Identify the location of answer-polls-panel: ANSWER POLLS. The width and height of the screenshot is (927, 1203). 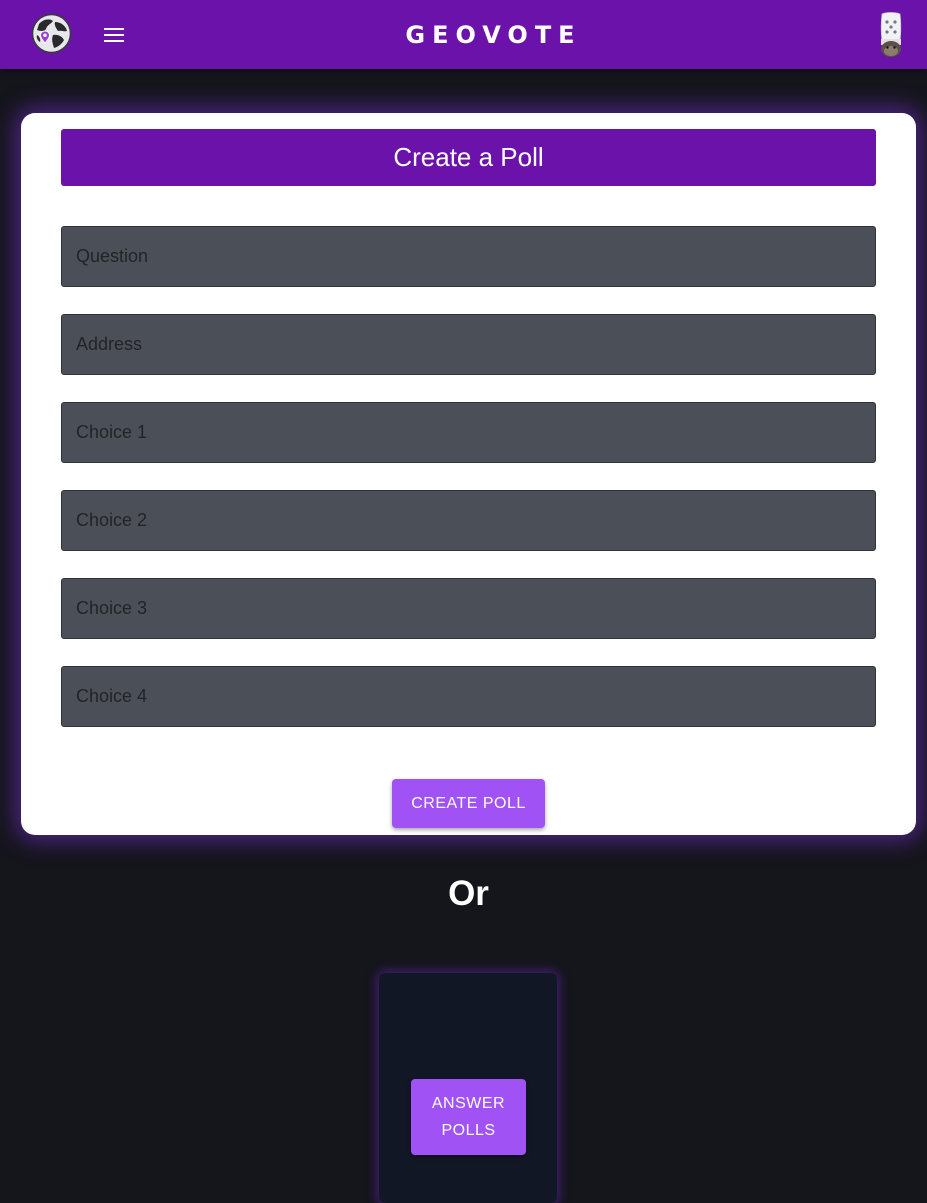
(468, 1088).